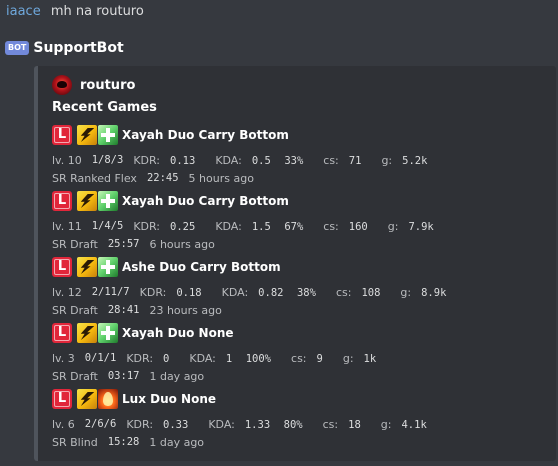 The height and width of the screenshot is (466, 558). I want to click on gold: g: 4.1k, so click(409, 424).